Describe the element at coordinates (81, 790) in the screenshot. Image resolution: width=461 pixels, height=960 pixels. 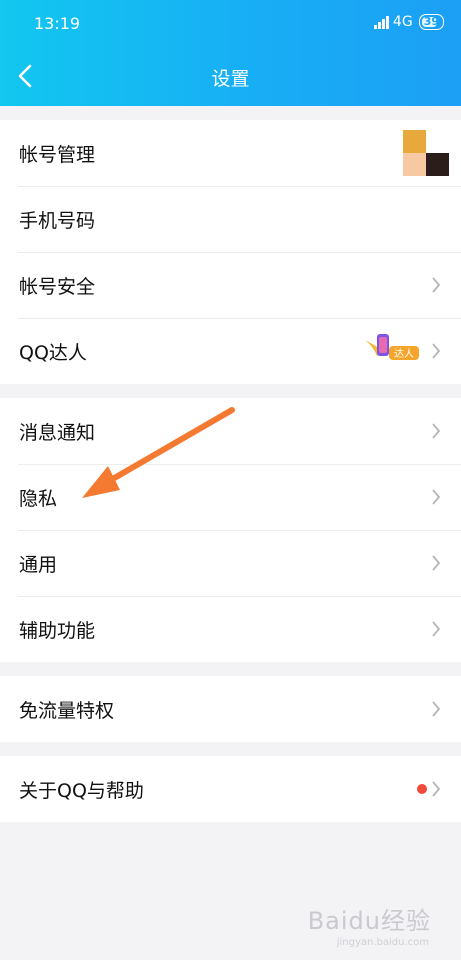
I see `row-label: 关于QQ与帮助` at that location.